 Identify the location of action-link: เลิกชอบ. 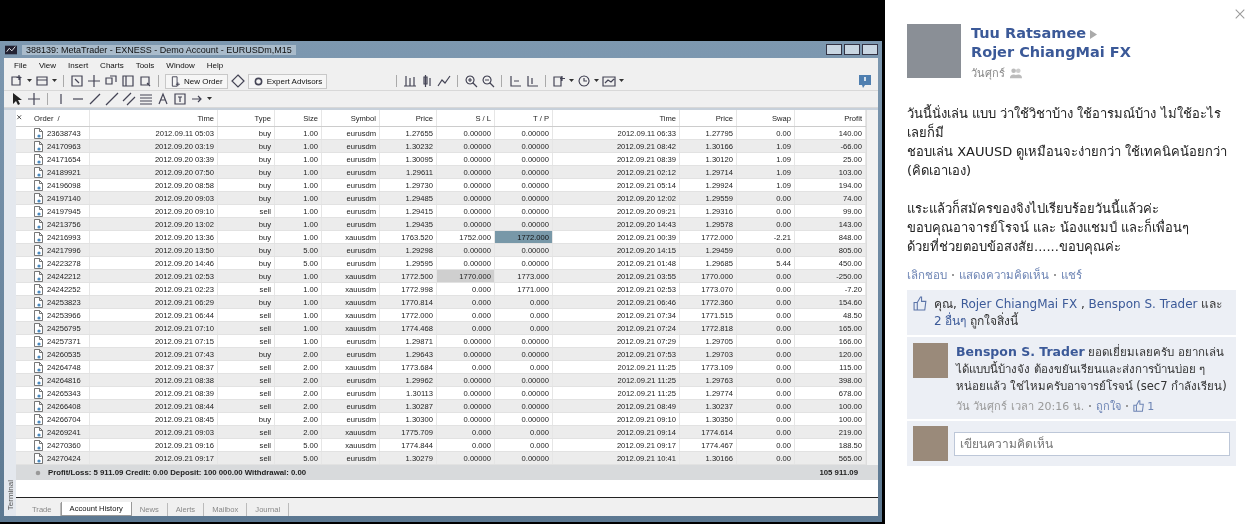
(927, 275).